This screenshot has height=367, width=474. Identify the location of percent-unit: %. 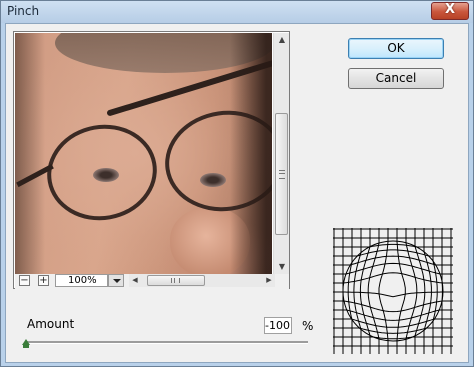
(308, 326).